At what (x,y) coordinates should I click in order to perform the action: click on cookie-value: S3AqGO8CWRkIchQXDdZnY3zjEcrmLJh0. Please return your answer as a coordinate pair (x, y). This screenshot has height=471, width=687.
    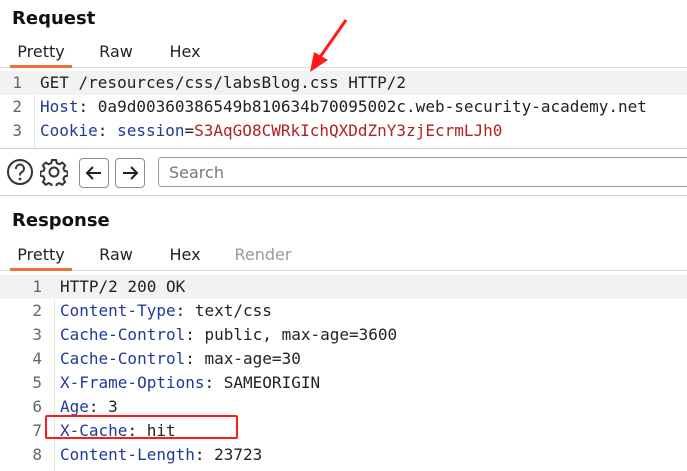
    Looking at the image, I should click on (348, 130).